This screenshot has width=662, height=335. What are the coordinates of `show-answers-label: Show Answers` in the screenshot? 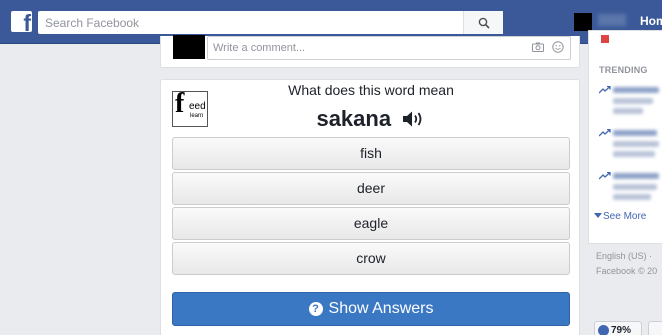 It's located at (381, 308).